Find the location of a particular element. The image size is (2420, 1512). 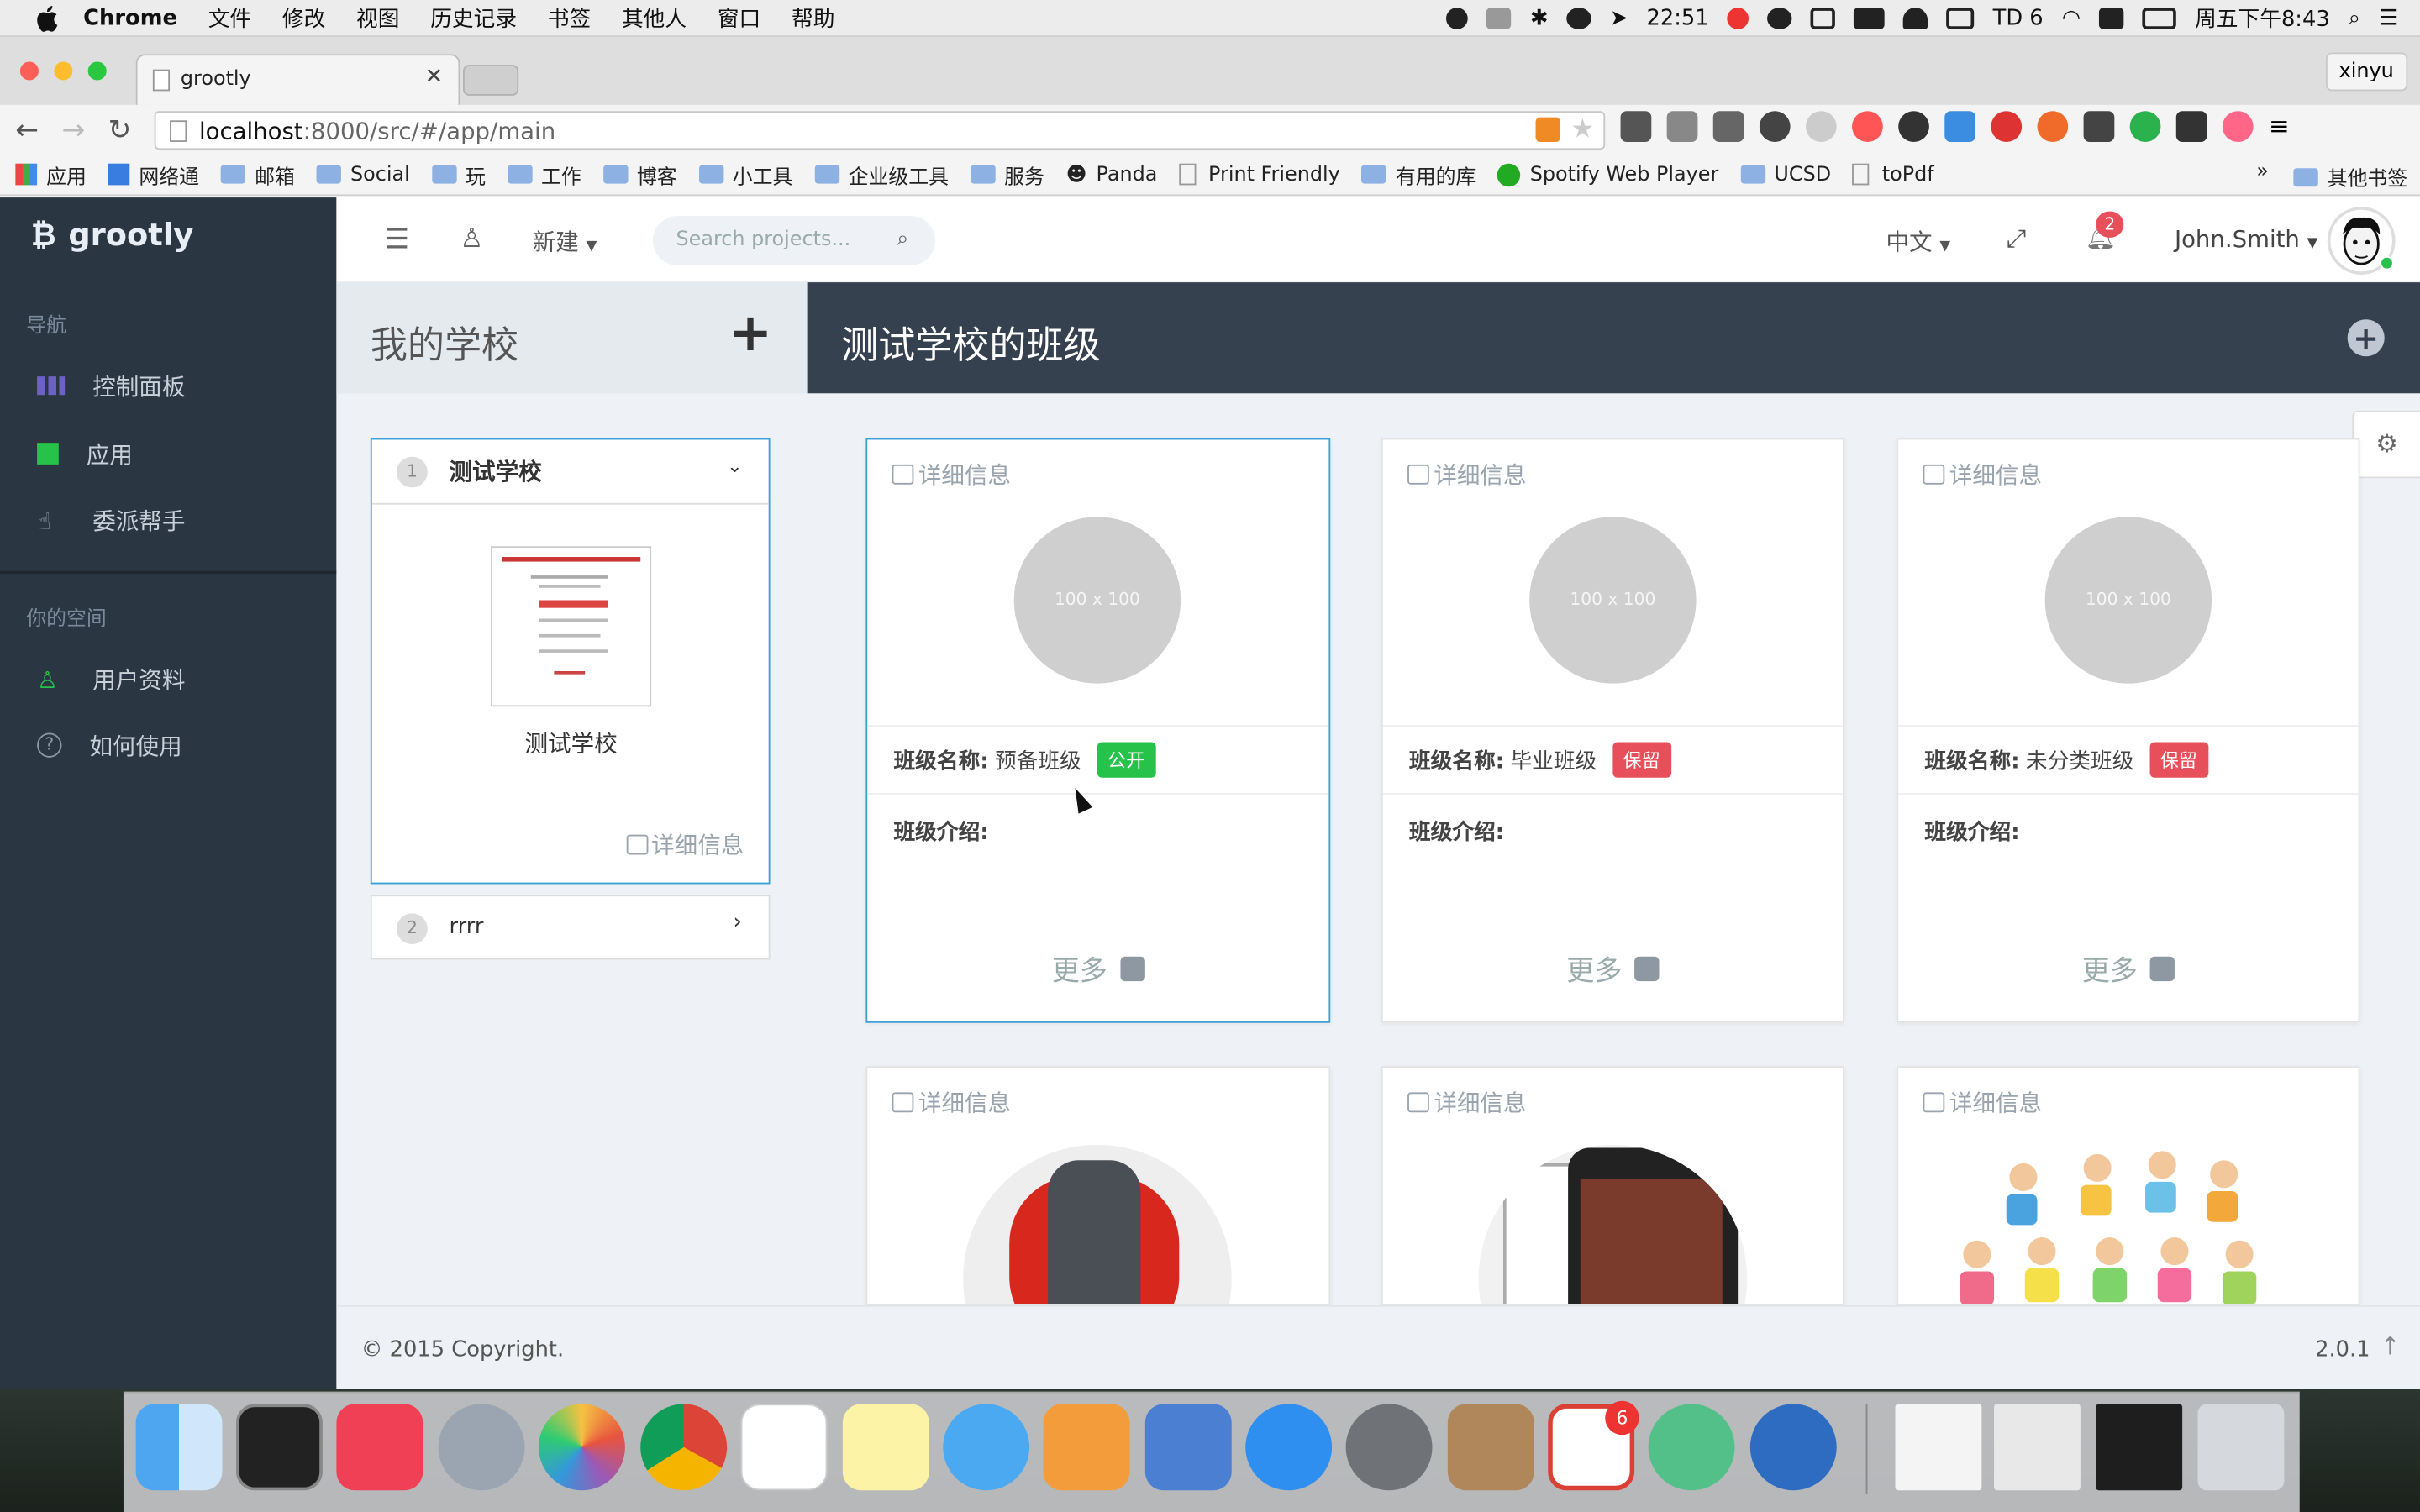

atom-icon is located at coordinates (1691, 1447).